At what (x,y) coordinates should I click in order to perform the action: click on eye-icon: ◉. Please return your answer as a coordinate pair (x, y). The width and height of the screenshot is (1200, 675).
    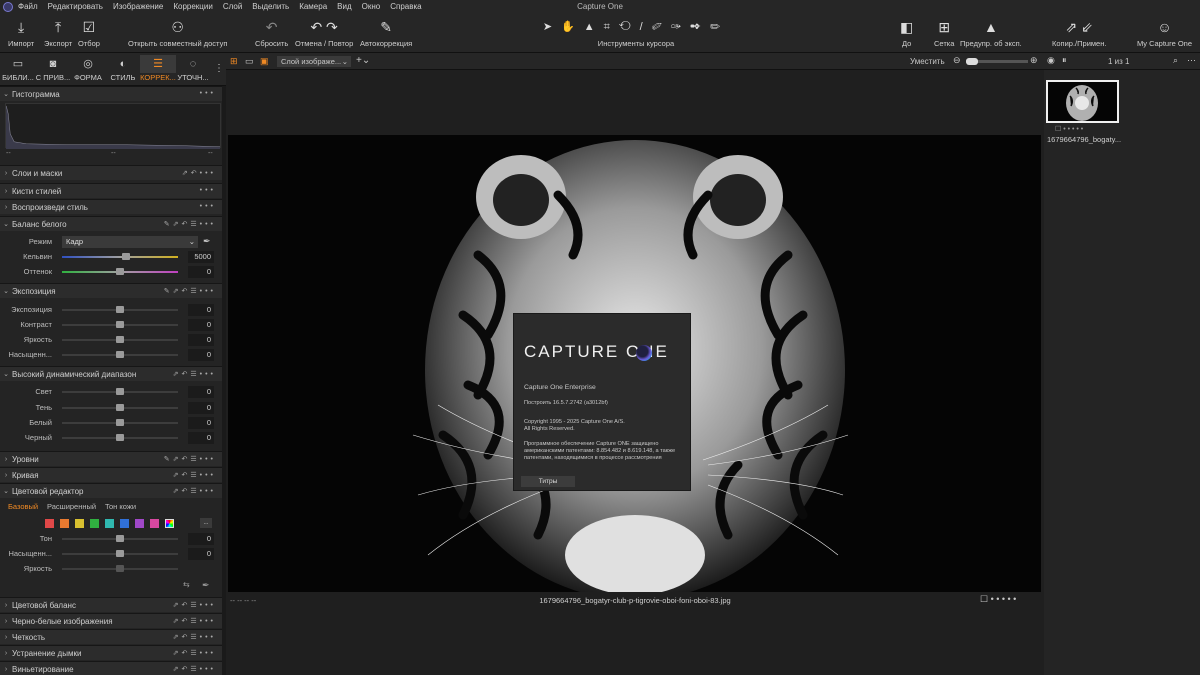
    Looking at the image, I should click on (1051, 60).